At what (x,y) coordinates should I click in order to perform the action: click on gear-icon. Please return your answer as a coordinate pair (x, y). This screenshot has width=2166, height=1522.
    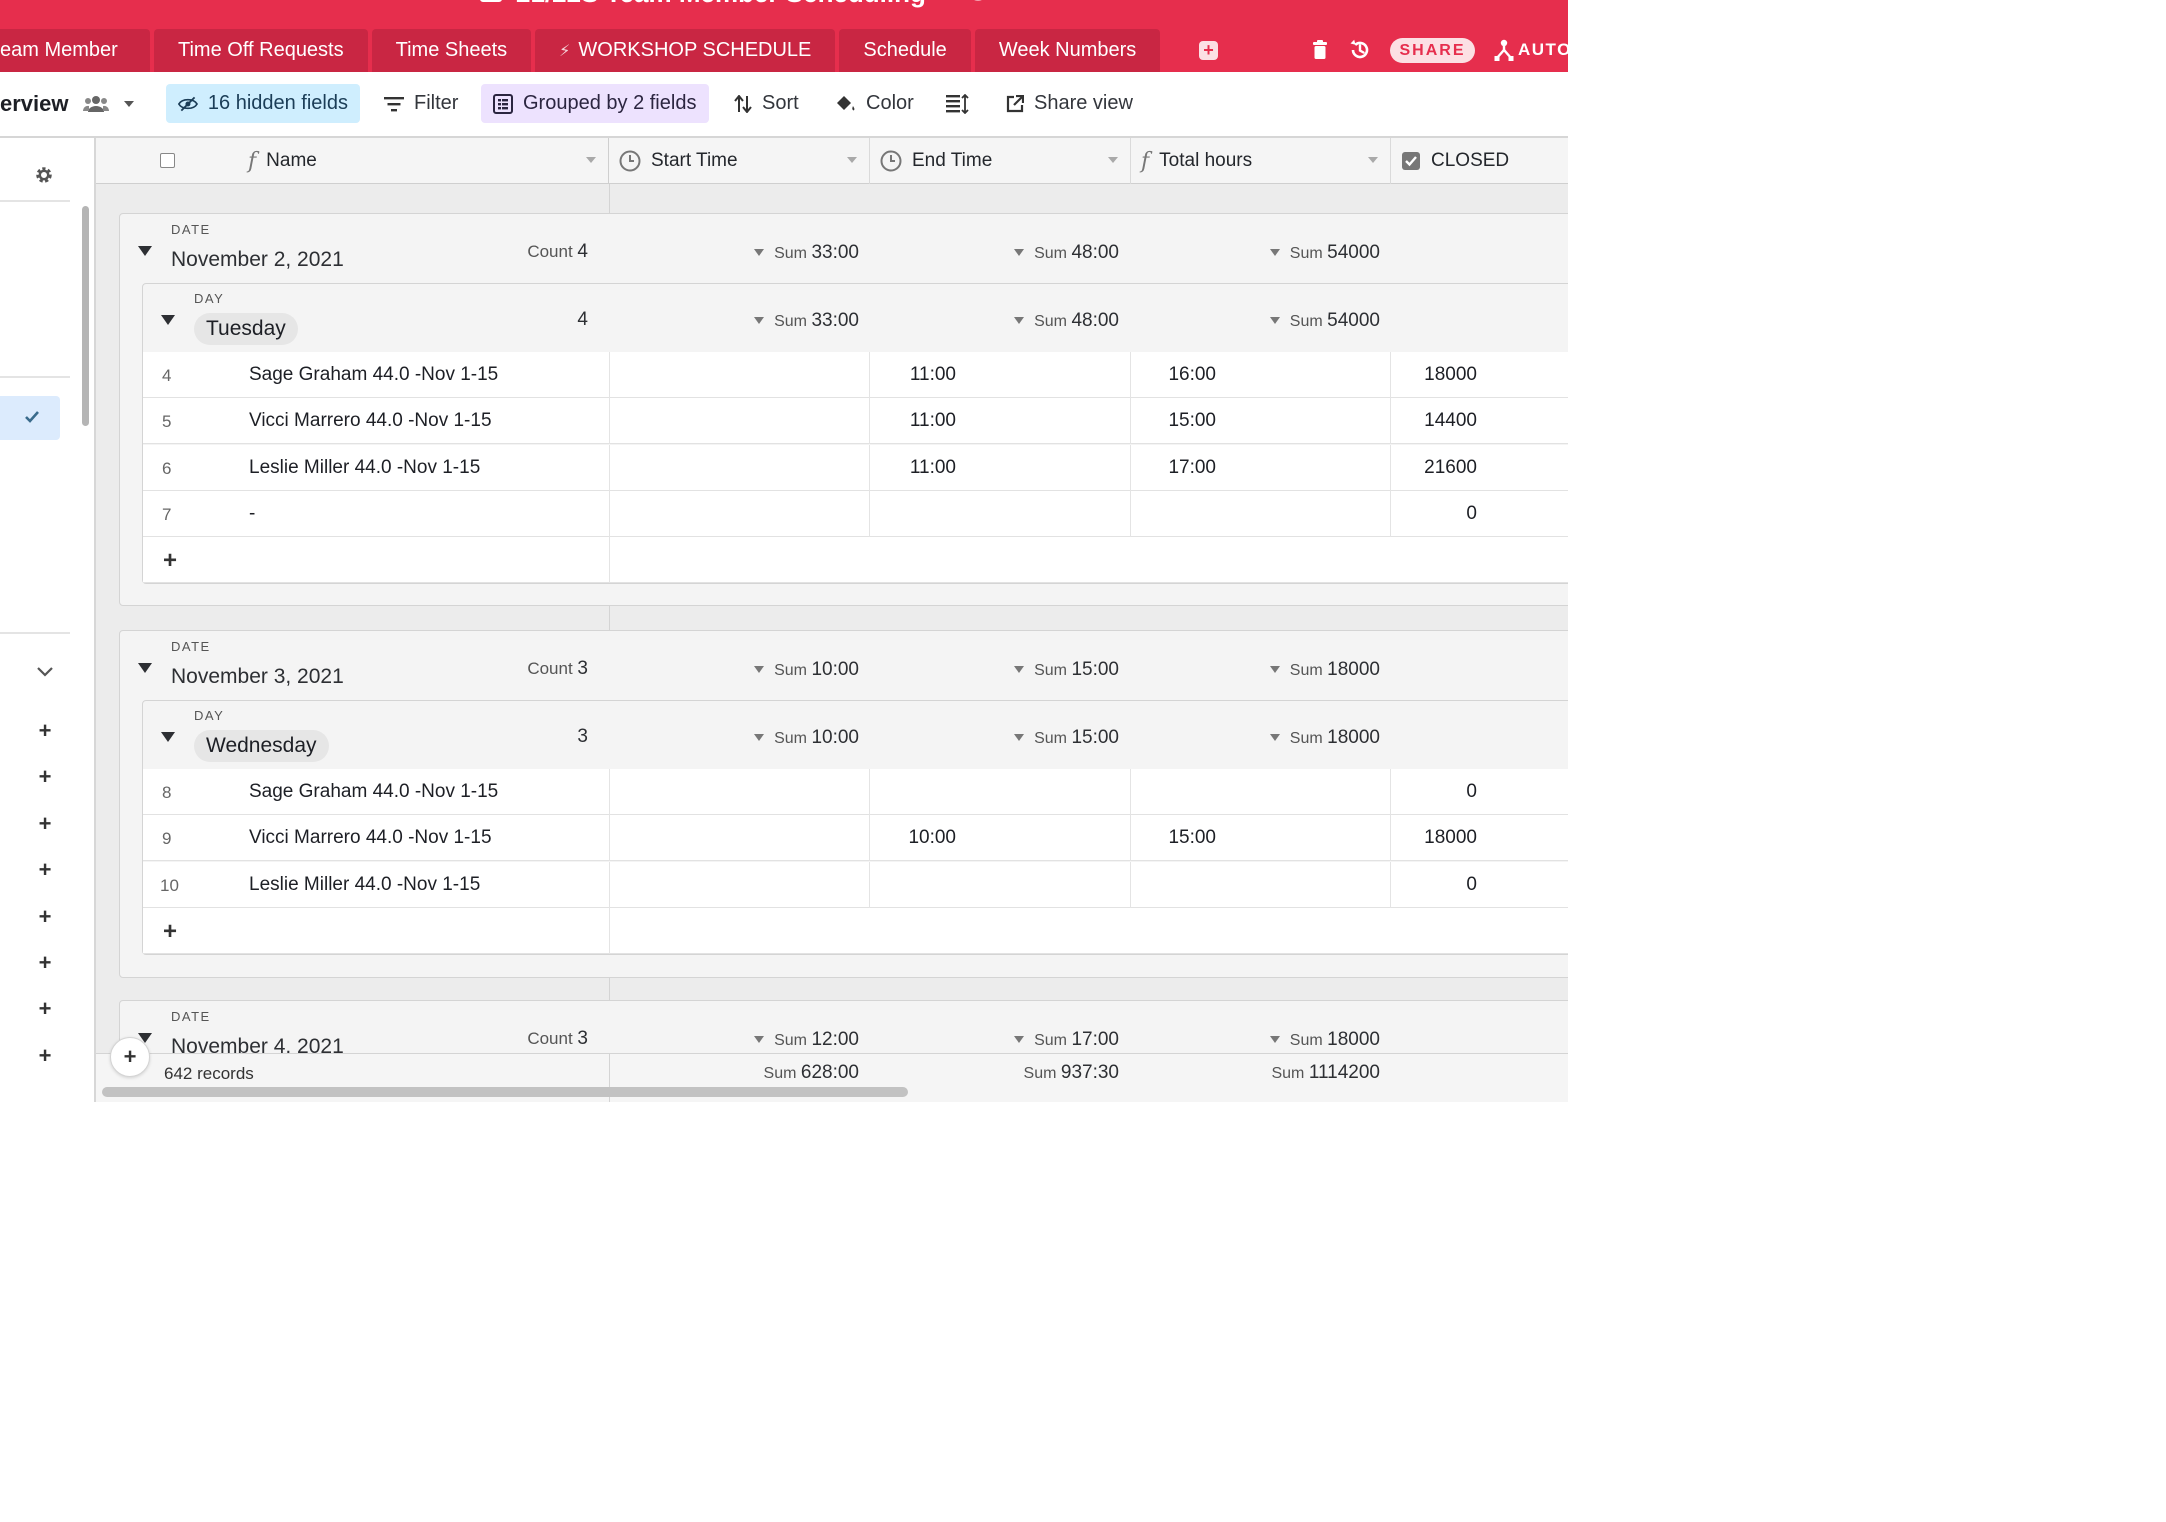
    Looking at the image, I should click on (44, 175).